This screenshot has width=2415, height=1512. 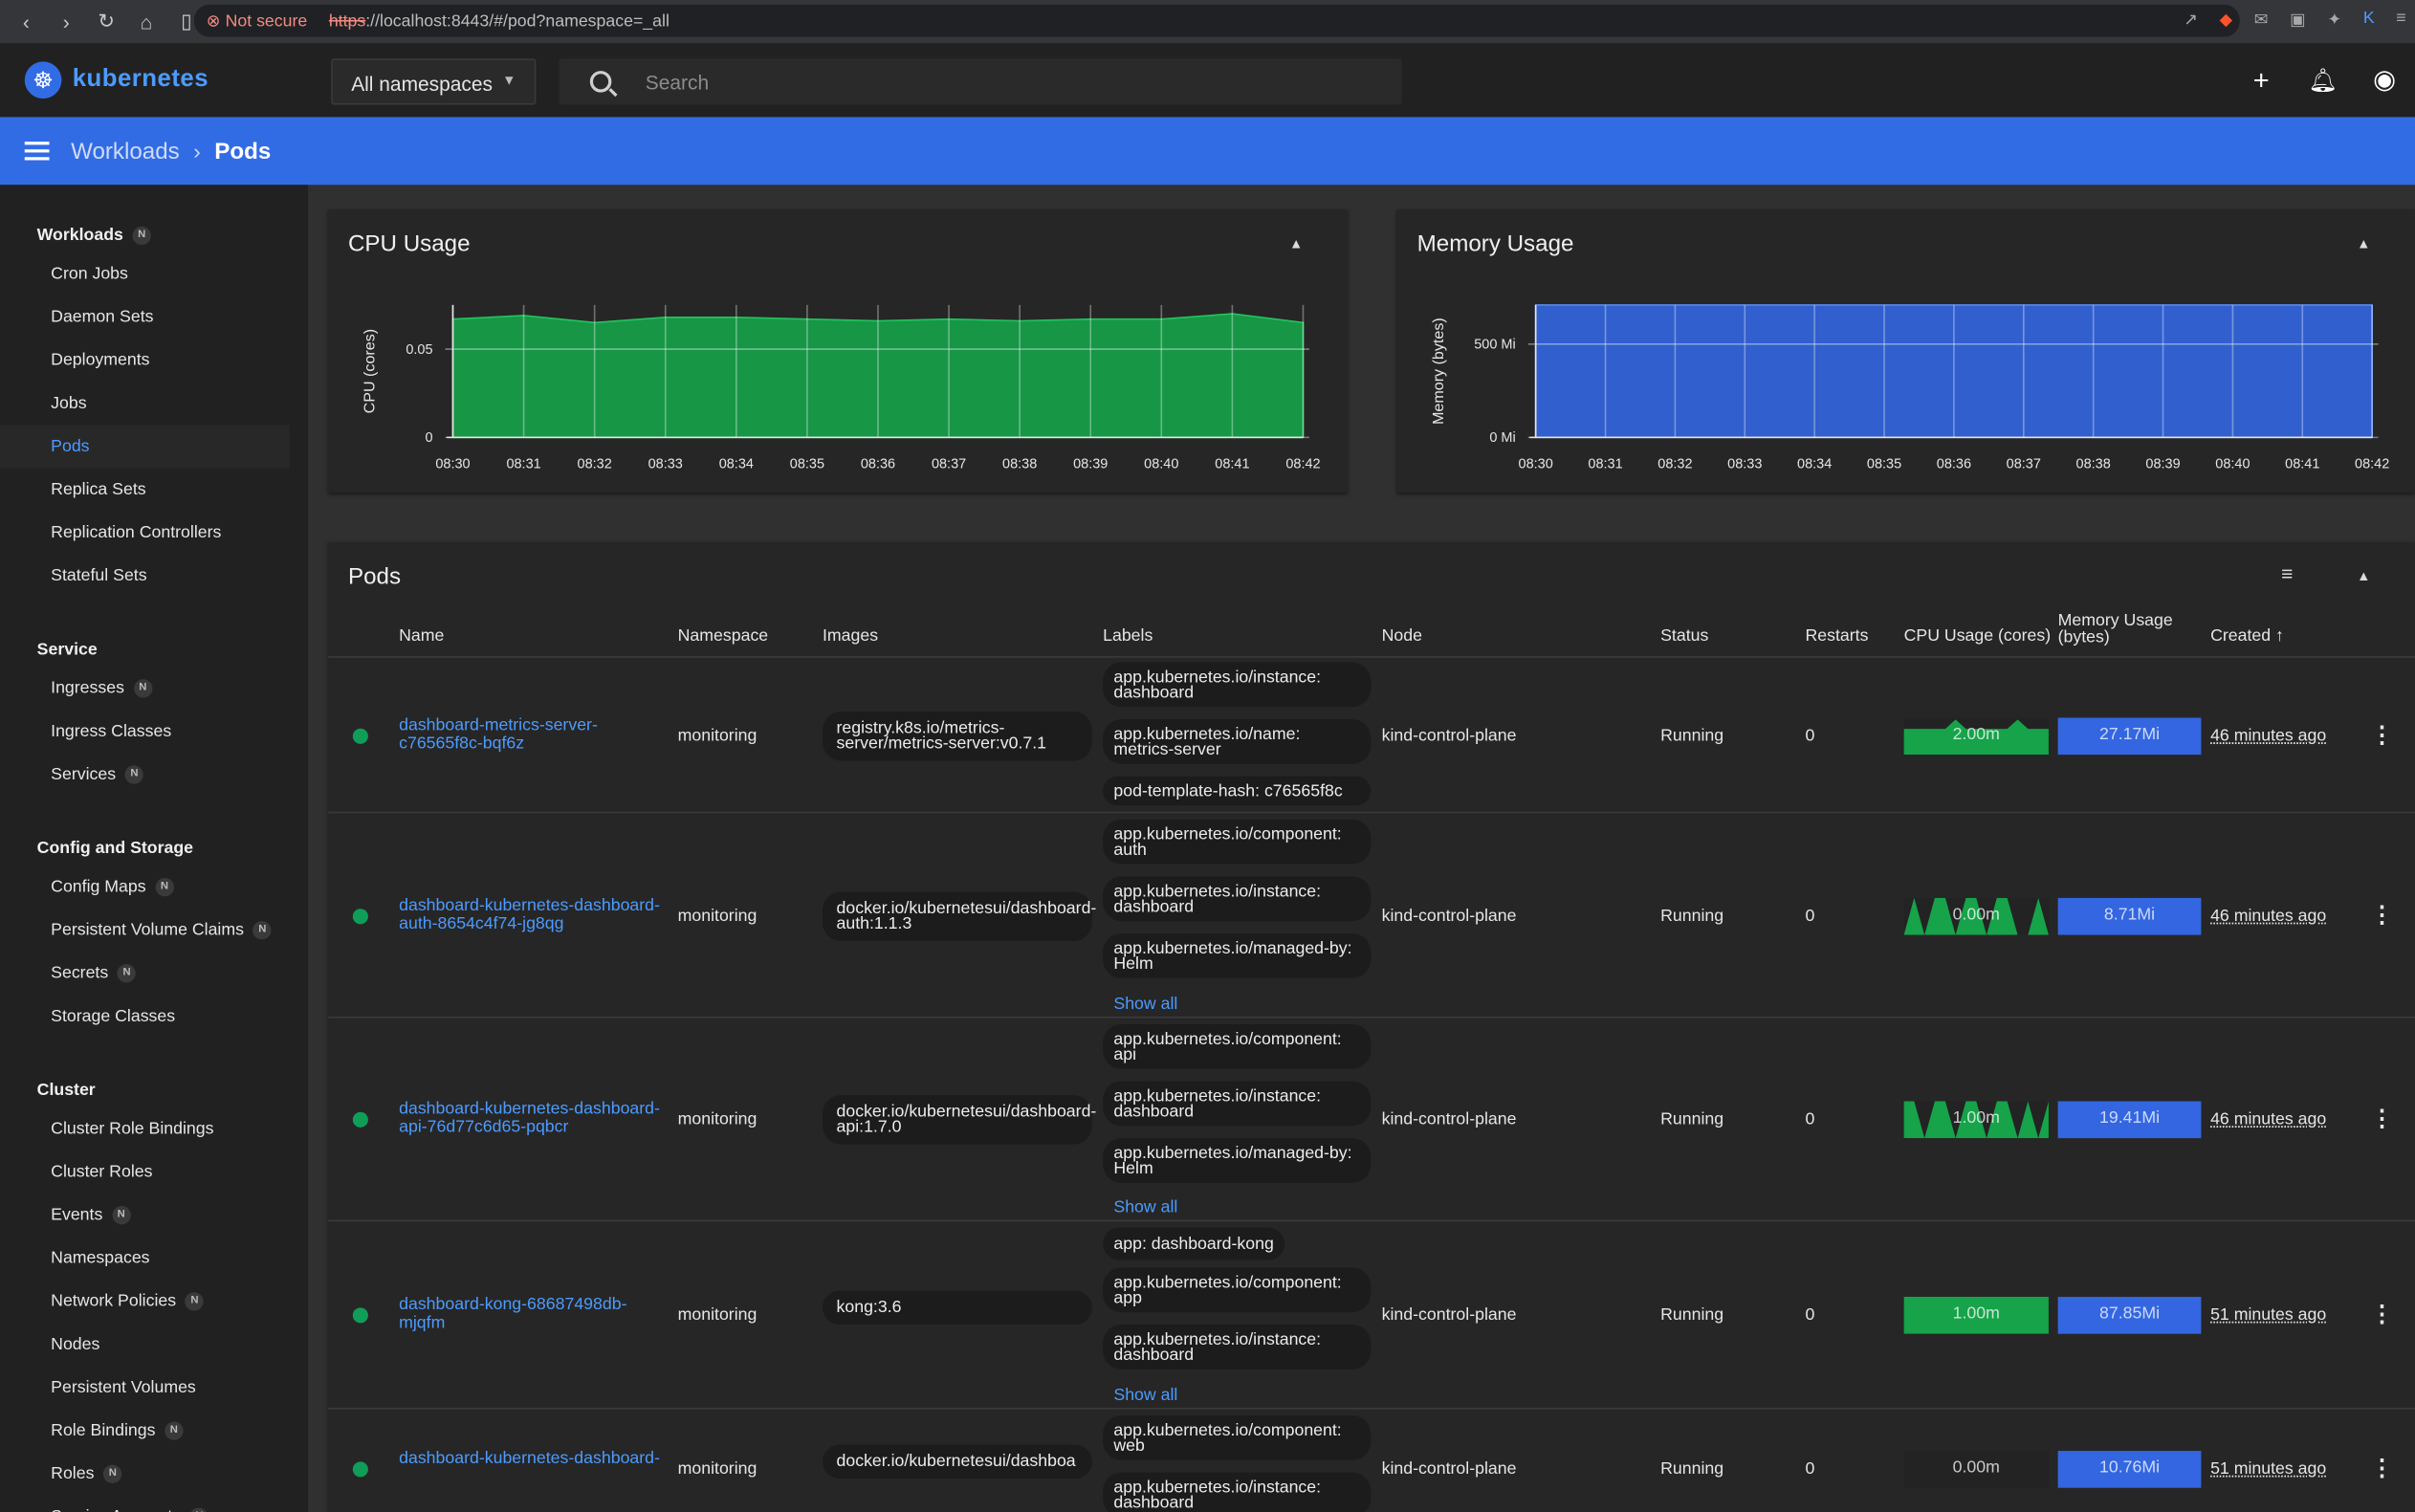 I want to click on sidebar-item-cluster-role-bindings: Cluster Role Bindings, so click(x=154, y=1128).